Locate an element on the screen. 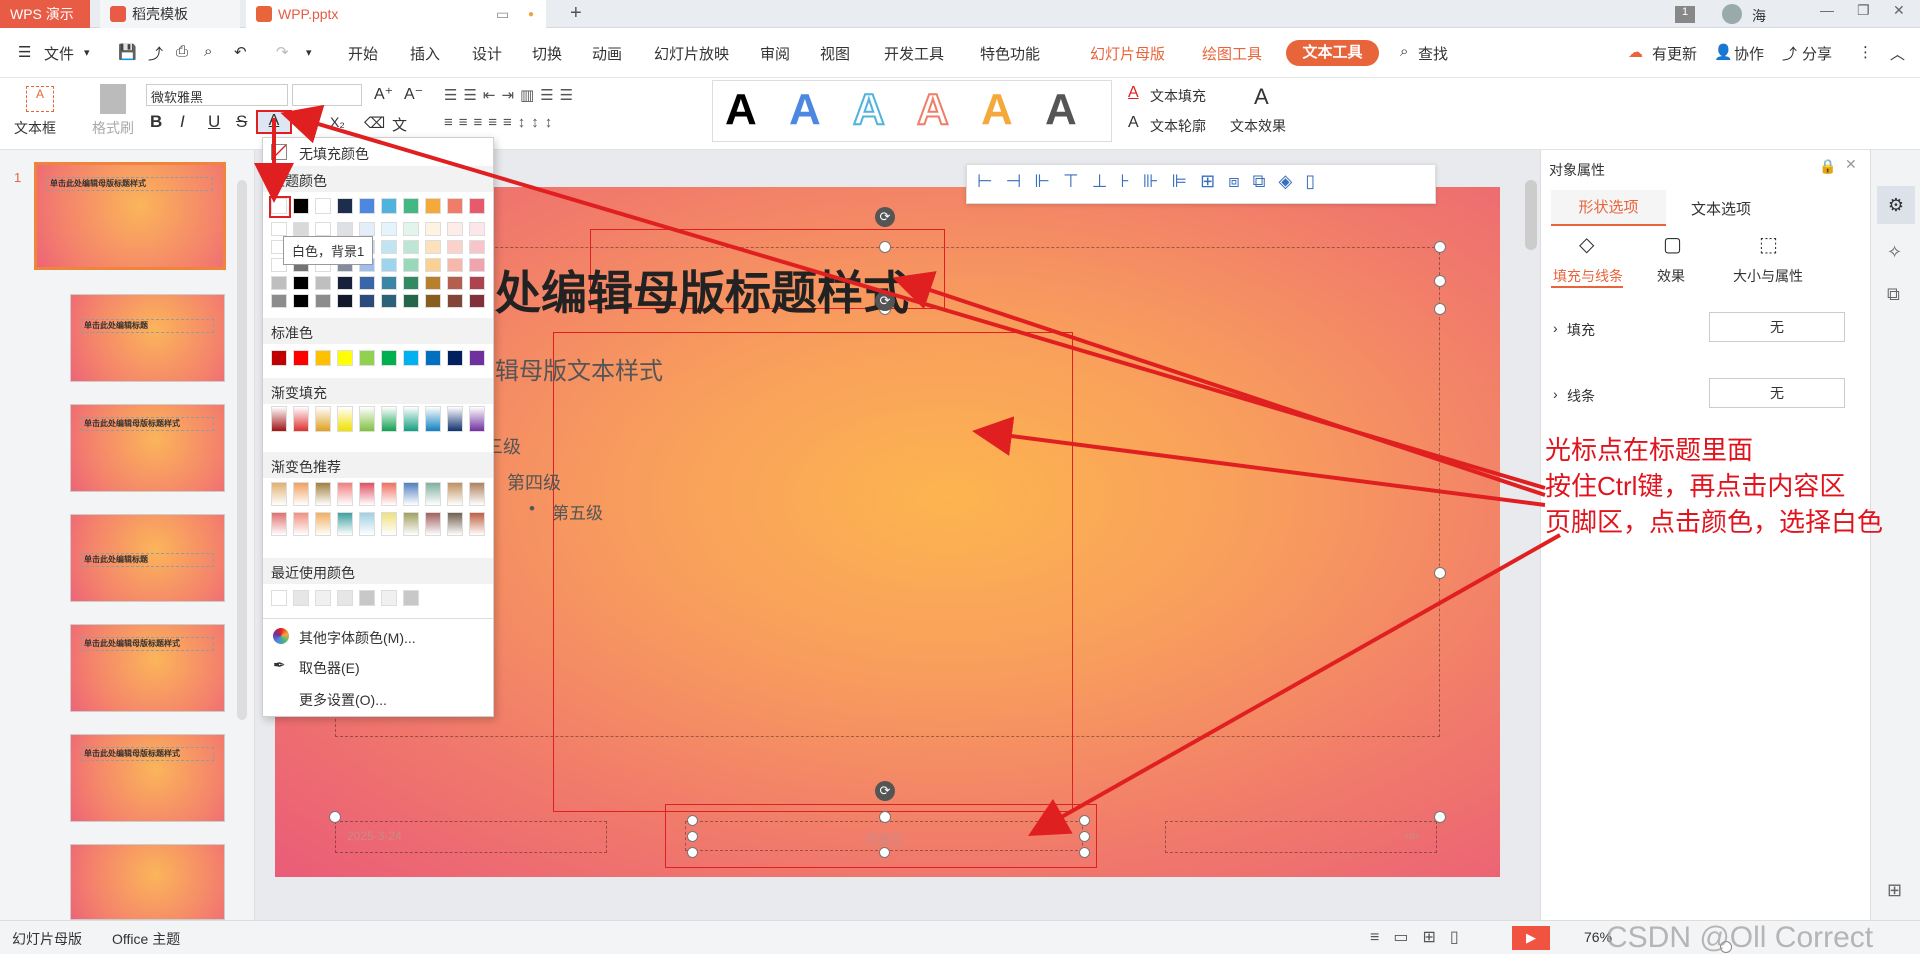  avatar is located at coordinates (1732, 14).